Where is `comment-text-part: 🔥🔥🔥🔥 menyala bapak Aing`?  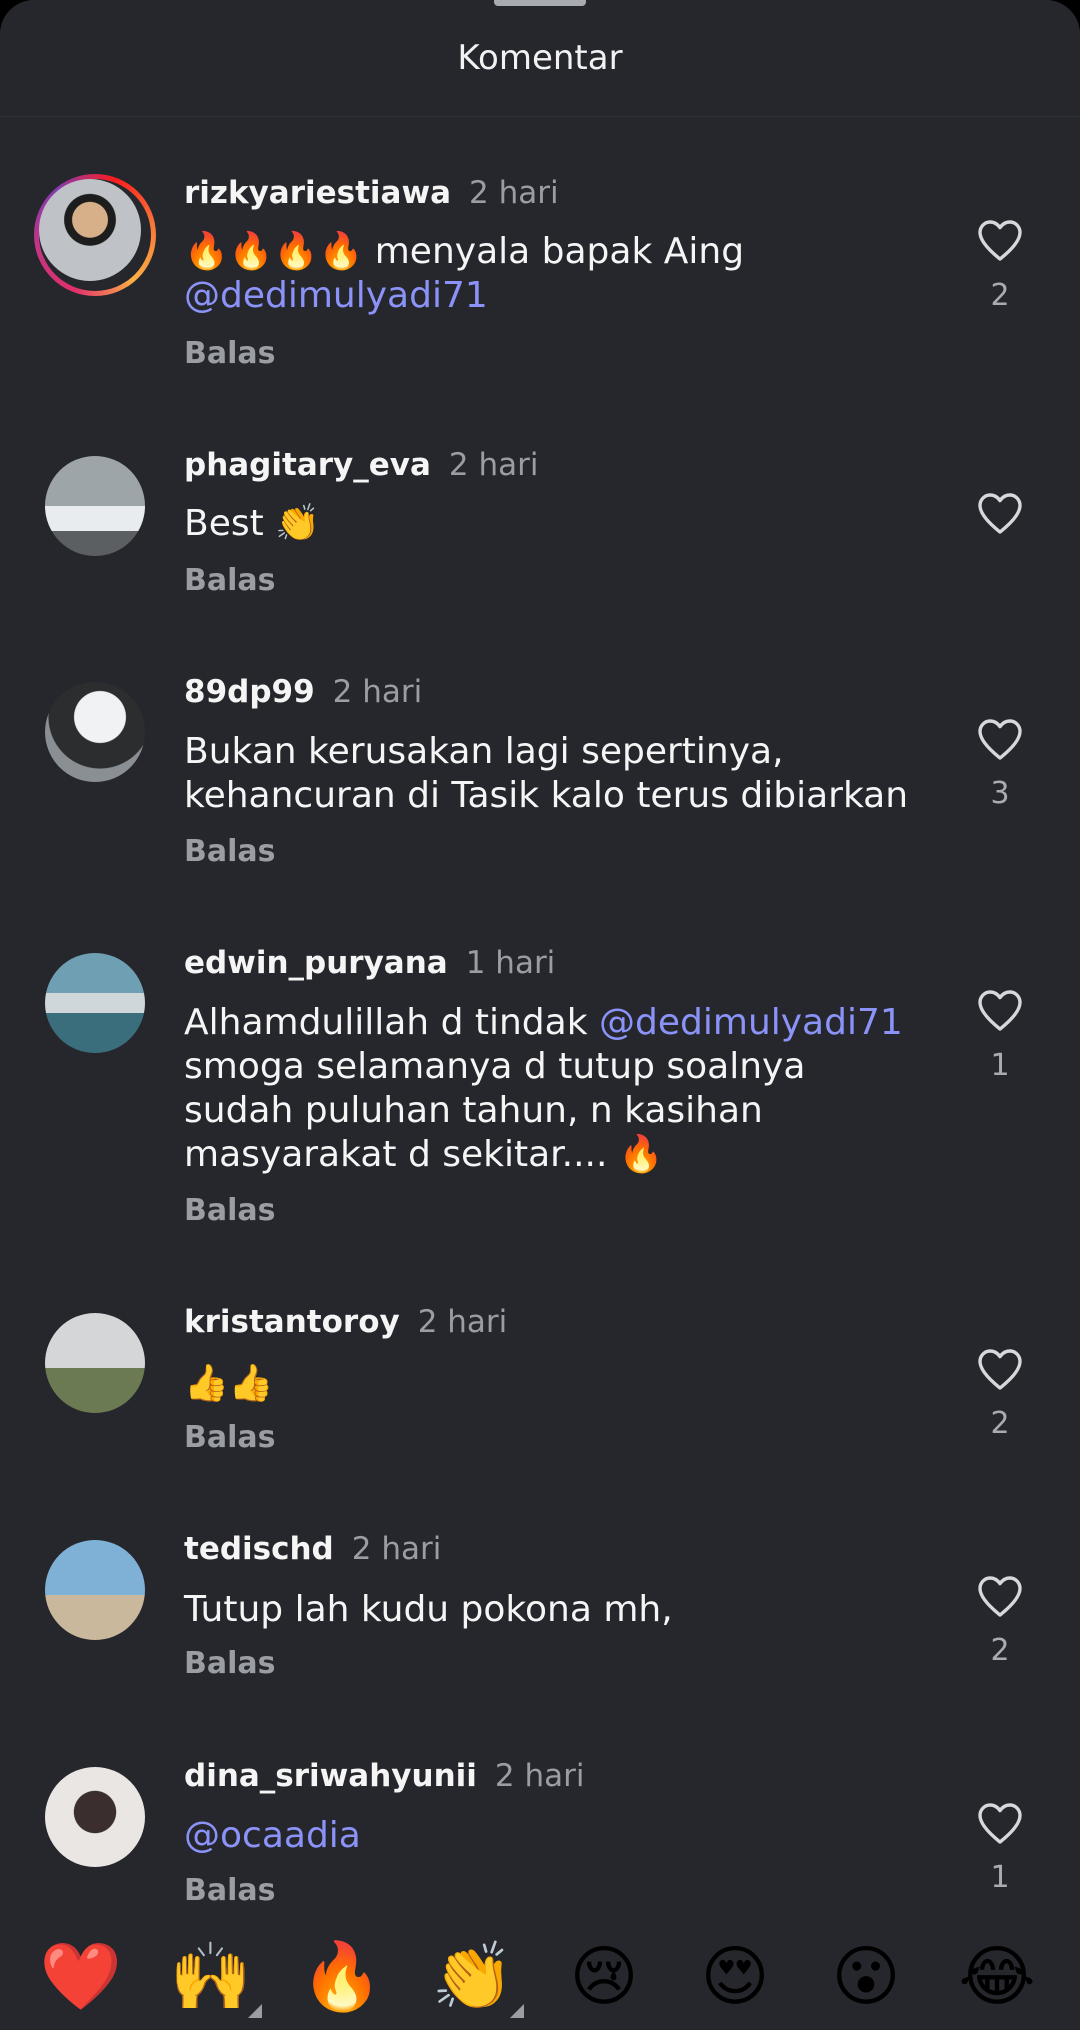 comment-text-part: 🔥🔥🔥🔥 menyala bapak Aing is located at coordinates (464, 251).